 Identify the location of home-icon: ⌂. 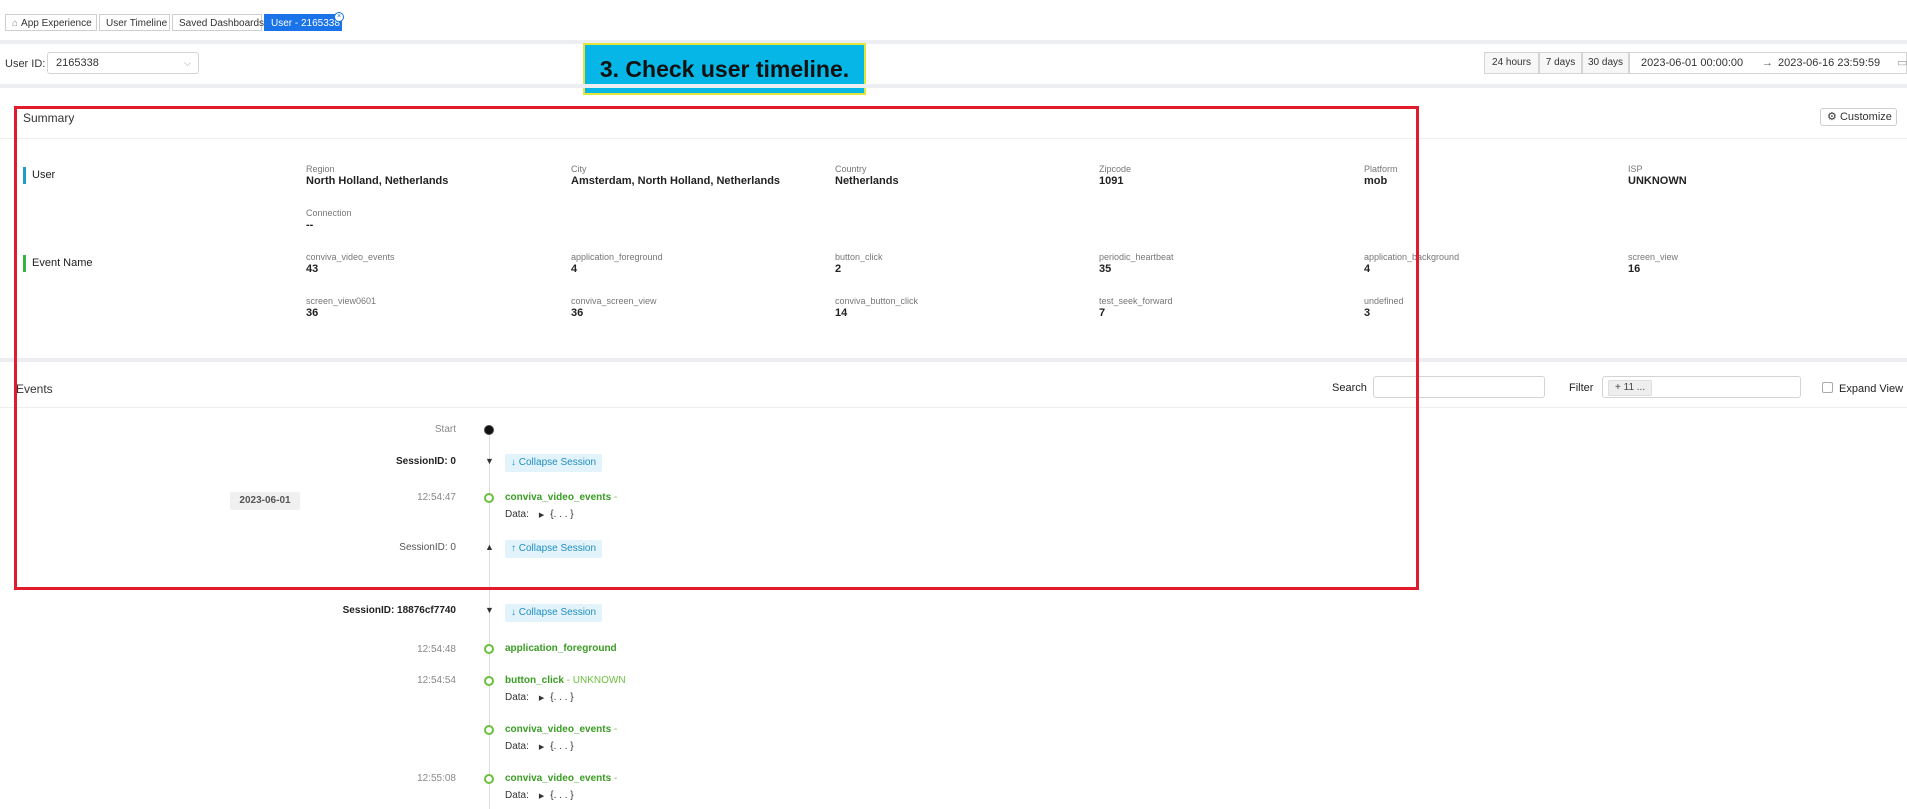
(15, 23).